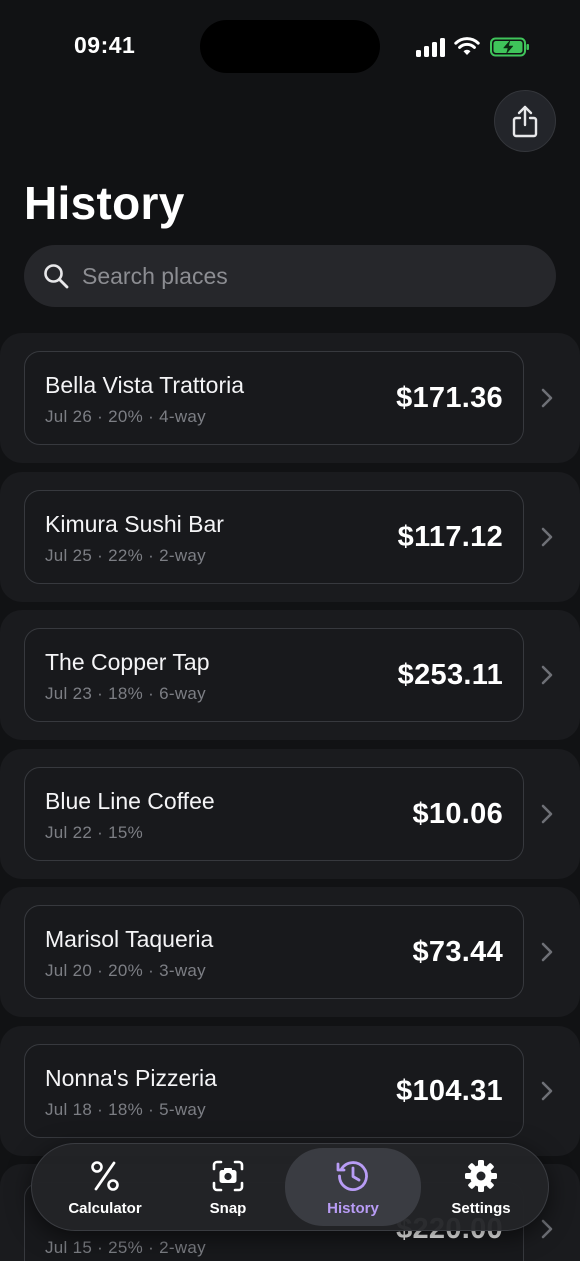 This screenshot has height=1261, width=580. I want to click on tab-label: Calculator, so click(105, 1208).